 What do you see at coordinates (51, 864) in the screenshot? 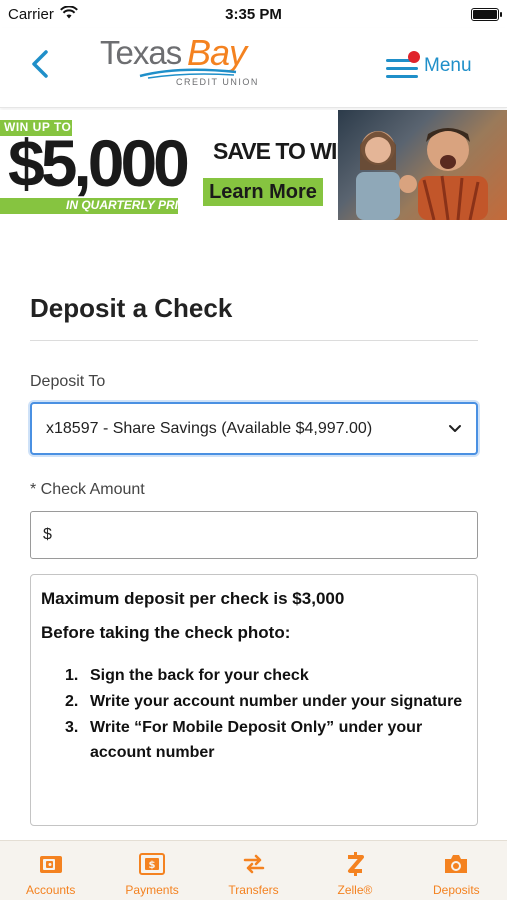
I see `wallet-icon` at bounding box center [51, 864].